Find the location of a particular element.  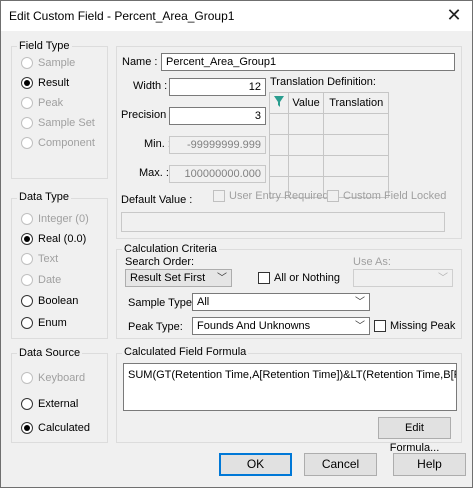

max-label: Max. : is located at coordinates (154, 173).